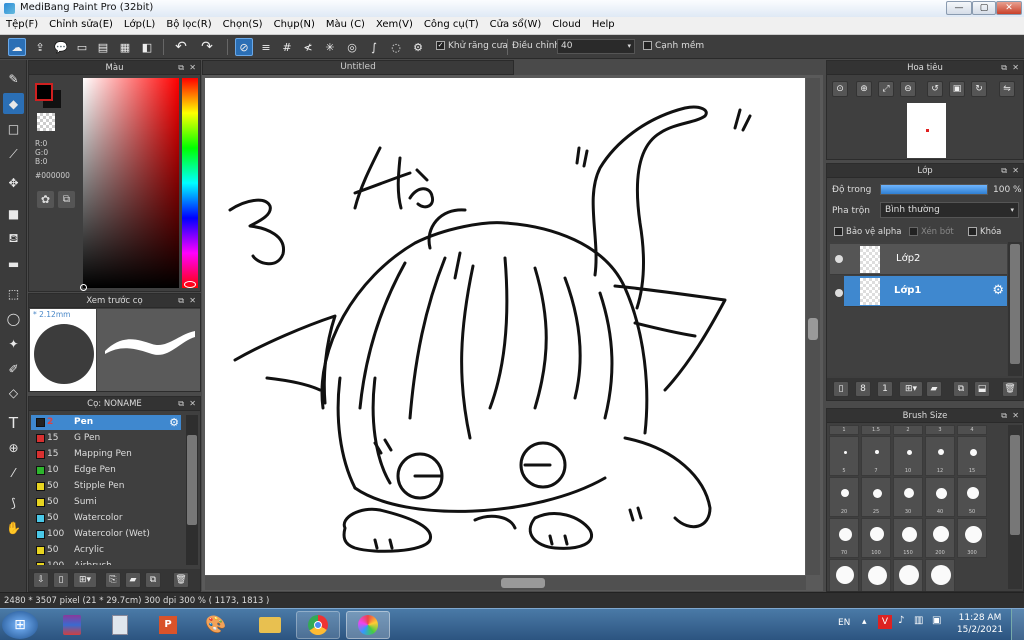  I want to click on antialias-option: ✓ Khử răng cưa, so click(472, 46).